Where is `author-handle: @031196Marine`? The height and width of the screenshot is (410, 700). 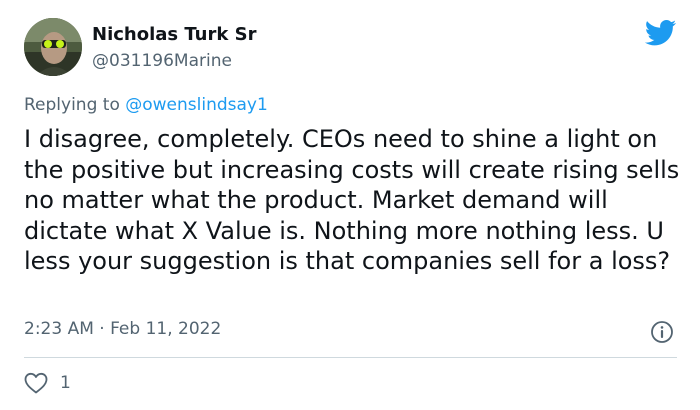 author-handle: @031196Marine is located at coordinates (162, 61).